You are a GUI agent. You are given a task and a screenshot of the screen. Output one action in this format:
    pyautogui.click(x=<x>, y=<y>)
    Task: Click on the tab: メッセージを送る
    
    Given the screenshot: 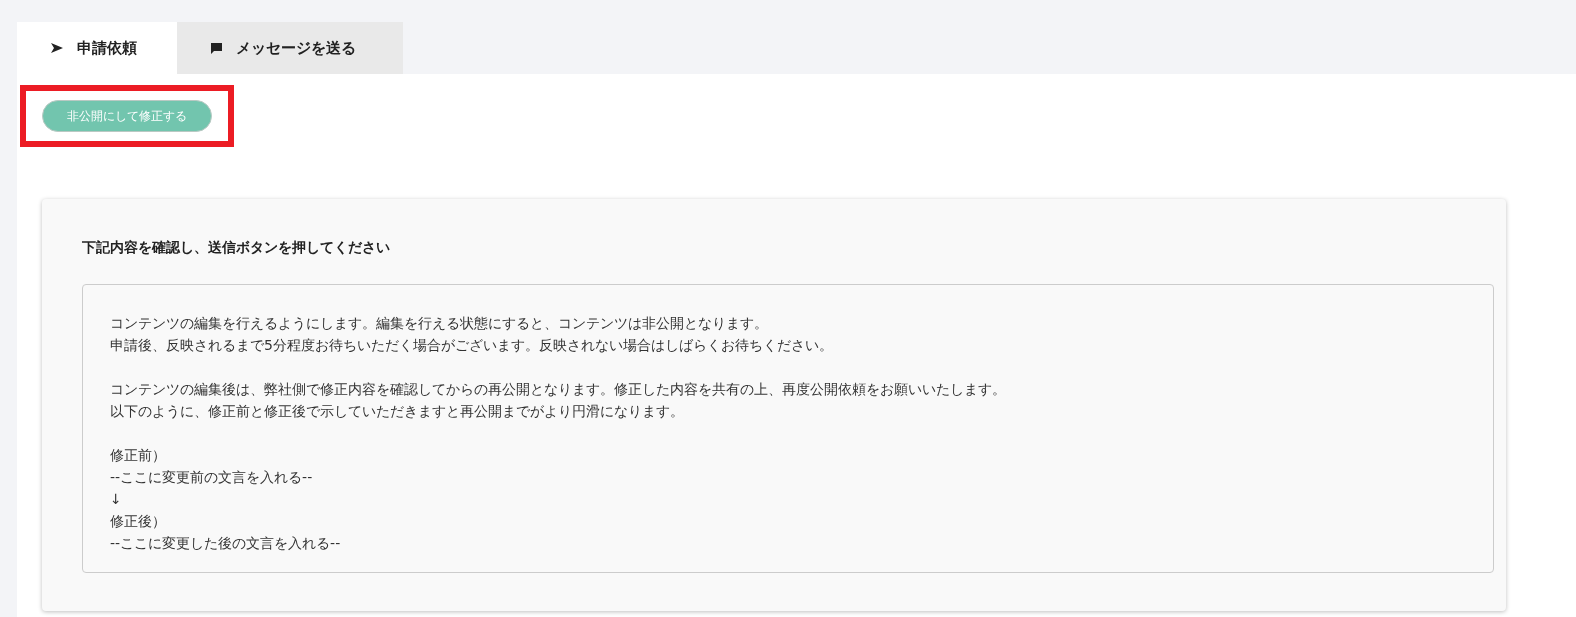 What is the action you would take?
    pyautogui.click(x=290, y=48)
    